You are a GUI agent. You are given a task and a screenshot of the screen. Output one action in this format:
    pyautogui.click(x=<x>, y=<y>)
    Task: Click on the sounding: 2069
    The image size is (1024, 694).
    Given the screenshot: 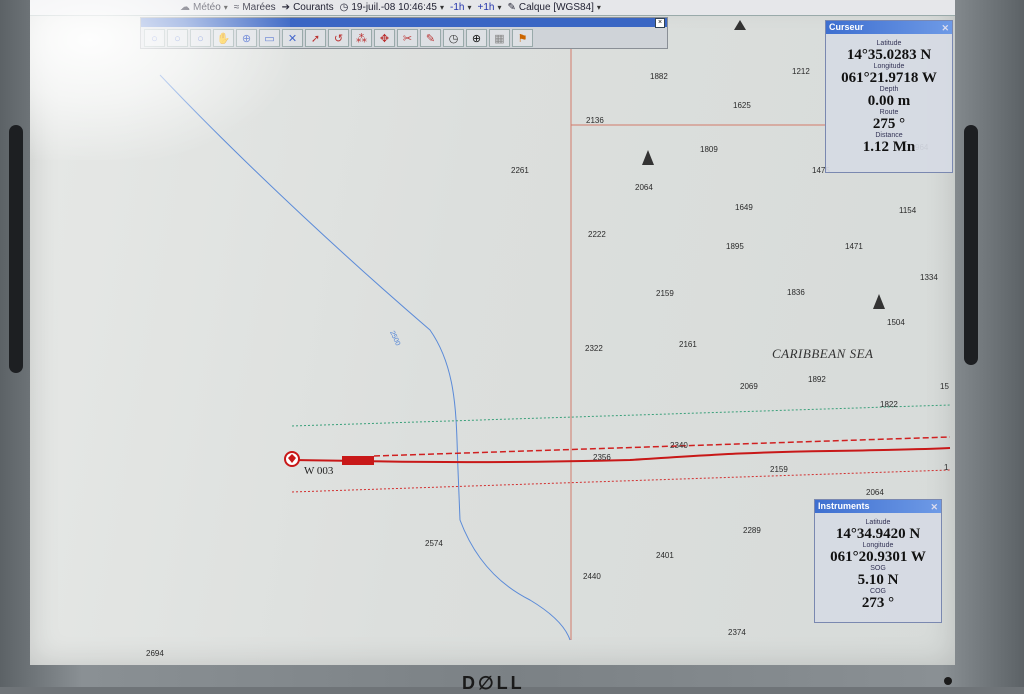 What is the action you would take?
    pyautogui.click(x=749, y=386)
    